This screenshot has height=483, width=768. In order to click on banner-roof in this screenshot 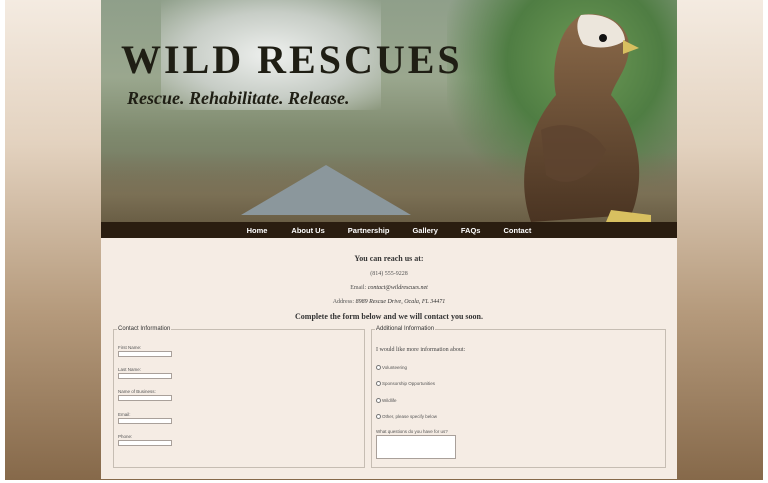, I will do `click(326, 190)`.